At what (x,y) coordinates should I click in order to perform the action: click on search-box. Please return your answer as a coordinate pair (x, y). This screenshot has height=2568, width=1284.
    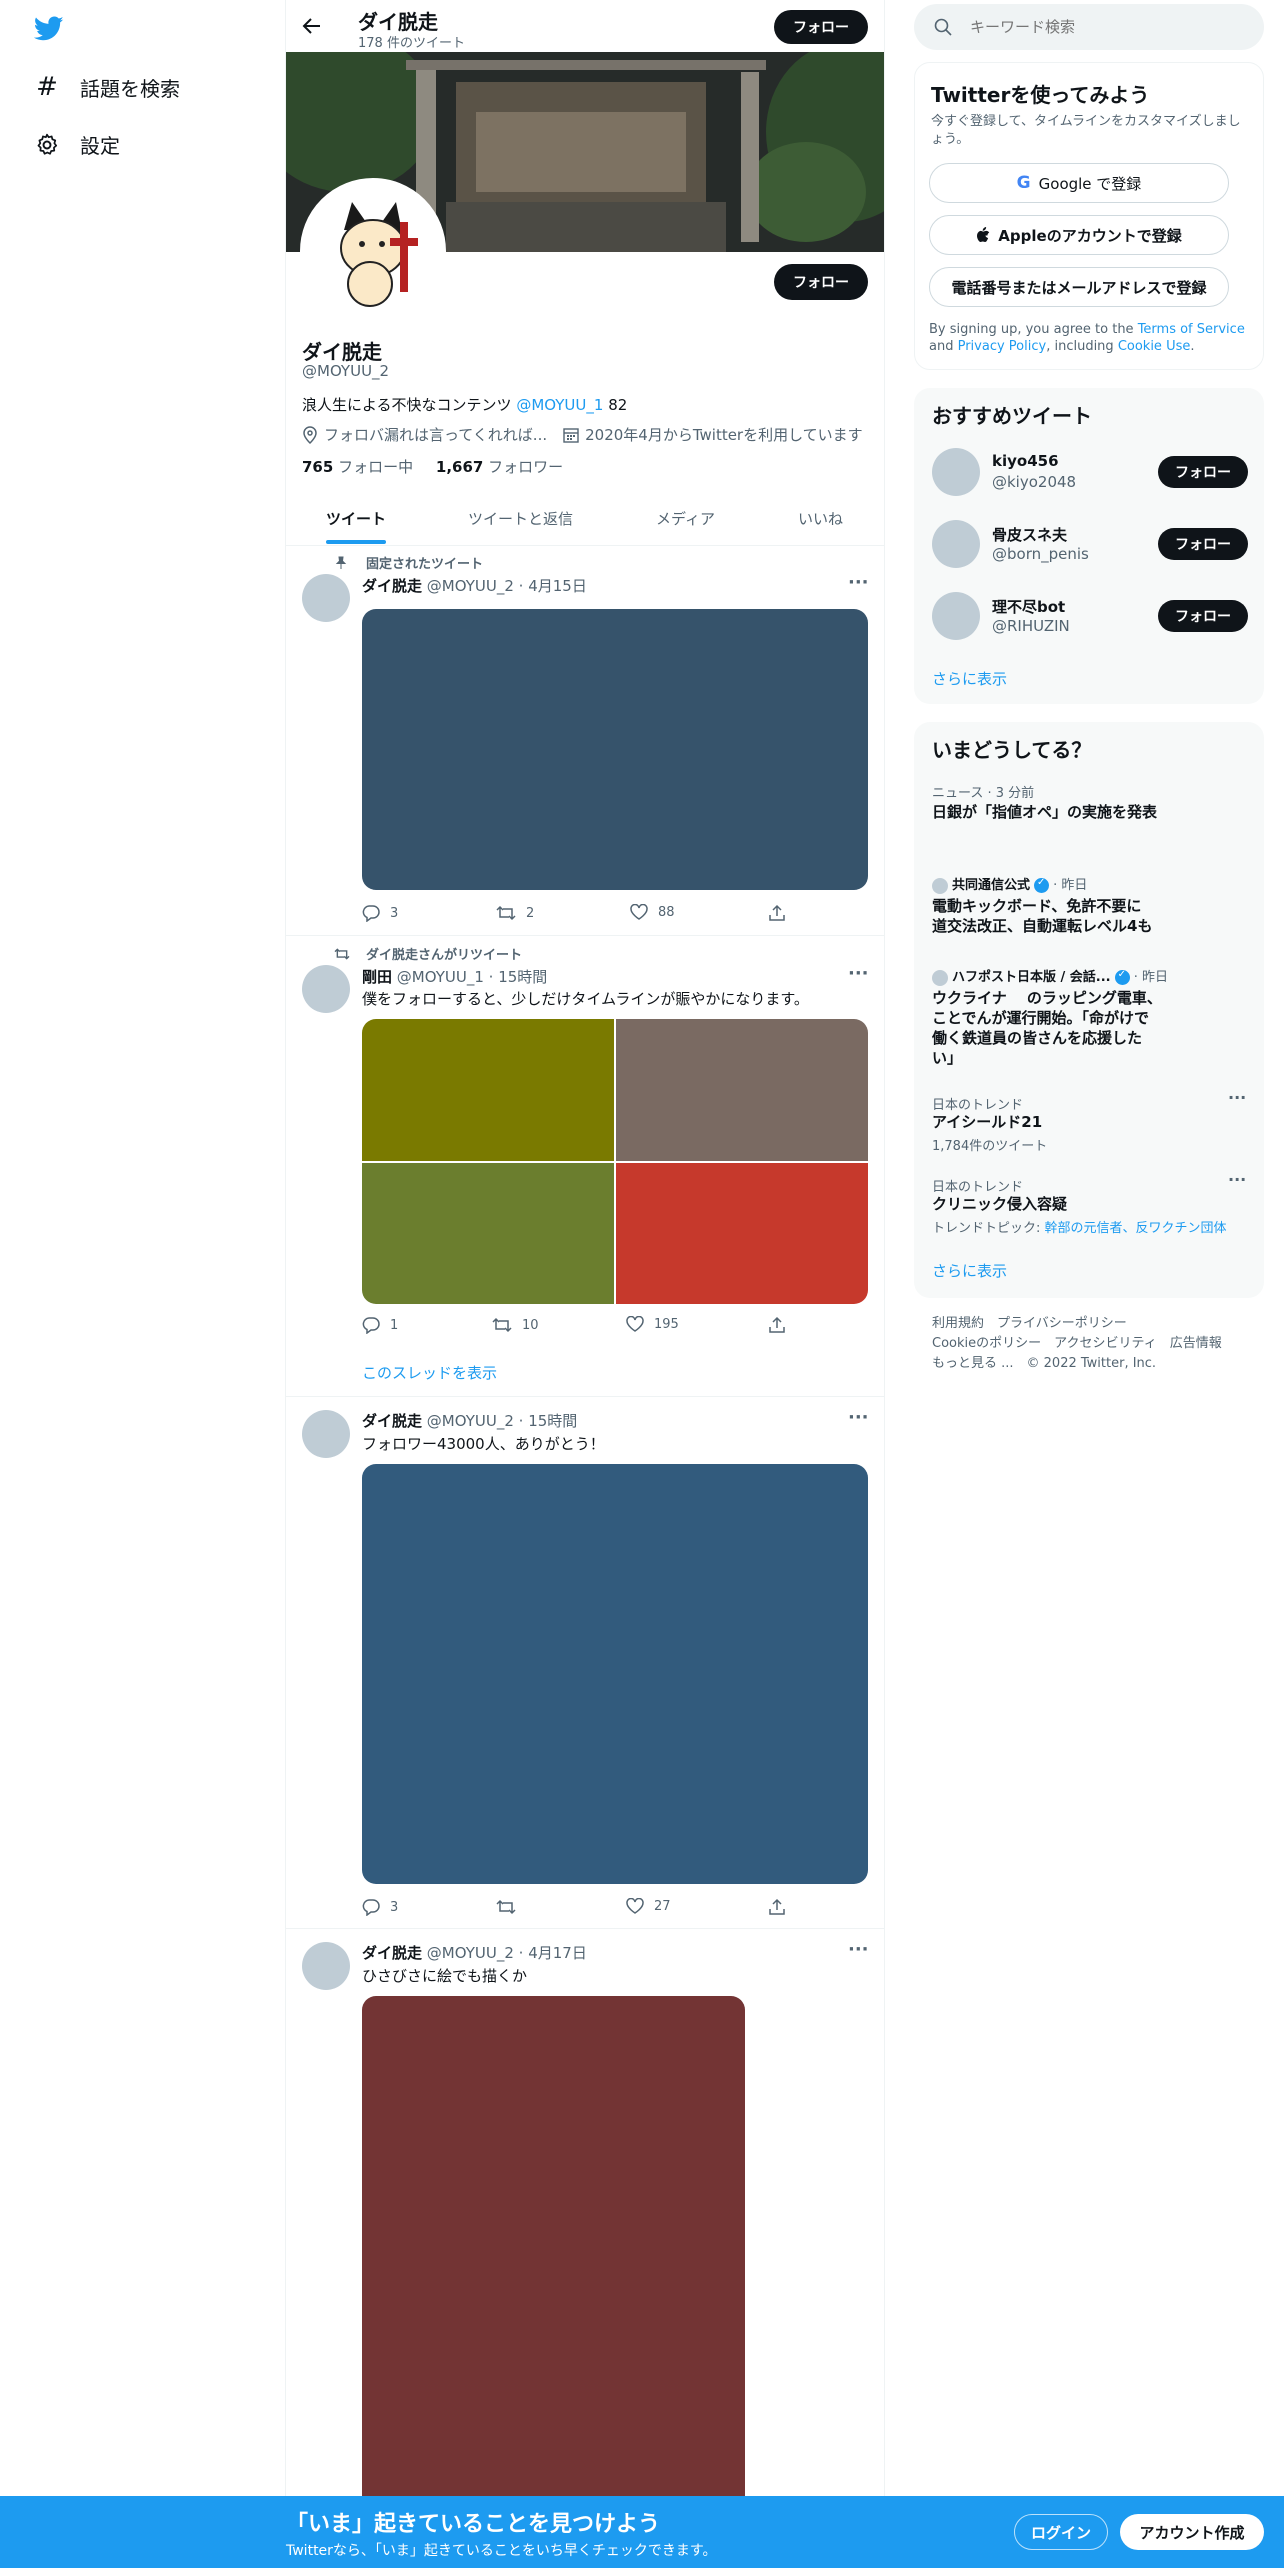
    Looking at the image, I should click on (1089, 27).